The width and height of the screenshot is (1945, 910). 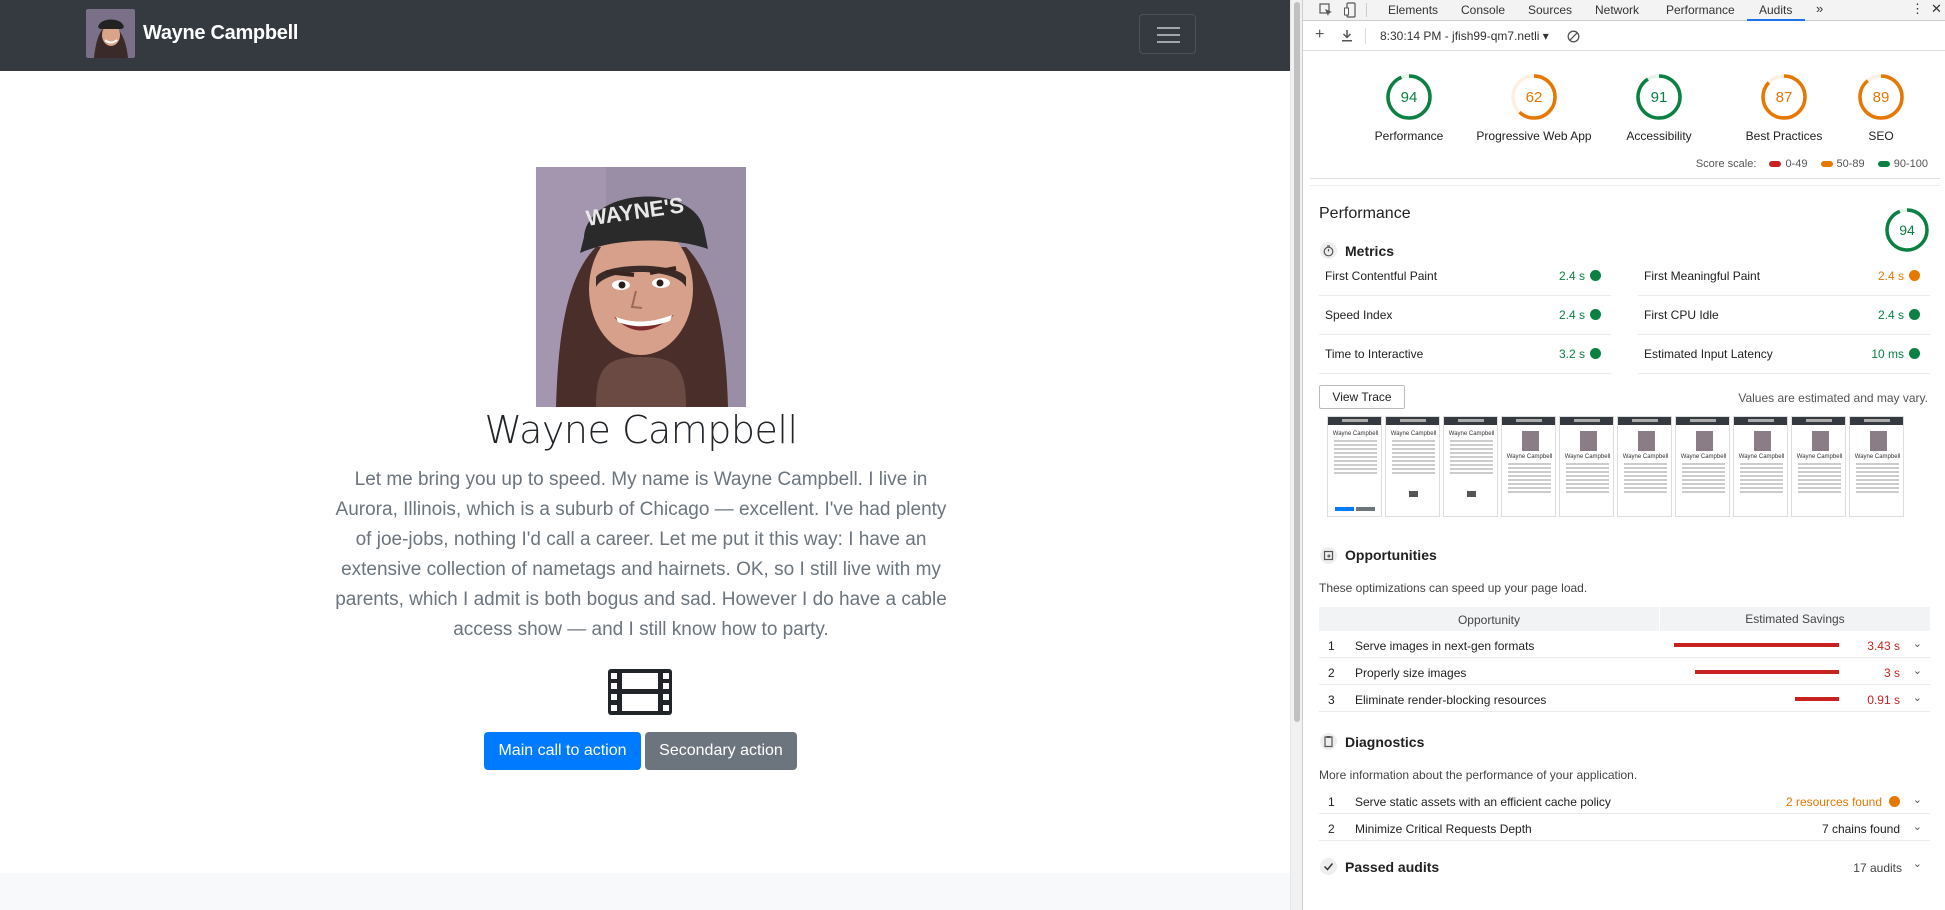 I want to click on main-cta-button: Main call to action, so click(x=562, y=751).